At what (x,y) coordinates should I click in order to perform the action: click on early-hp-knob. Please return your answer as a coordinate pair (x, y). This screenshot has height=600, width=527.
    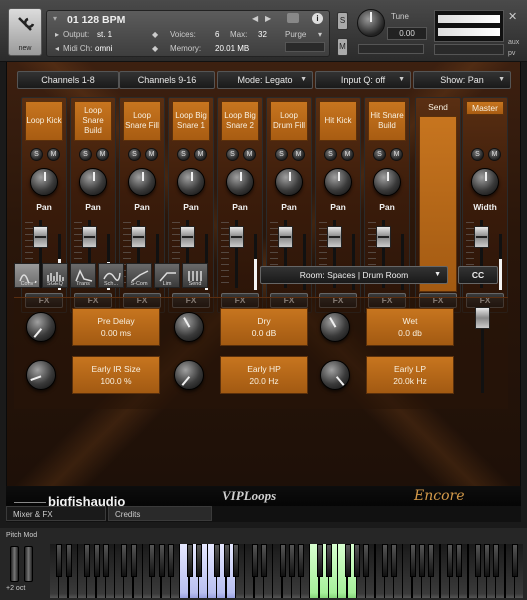
    Looking at the image, I should click on (189, 375).